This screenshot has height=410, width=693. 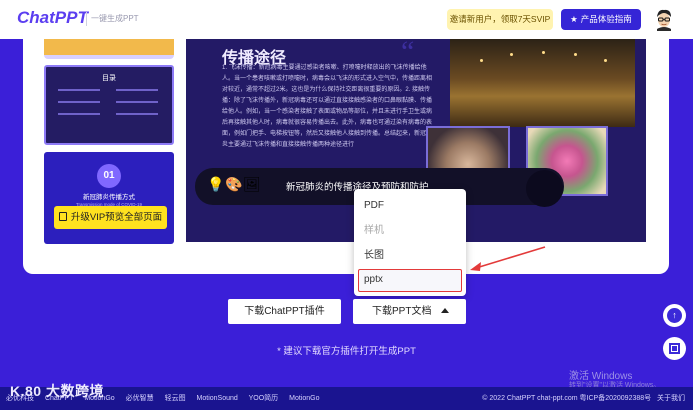 I want to click on qr-code-button, so click(x=674, y=348).